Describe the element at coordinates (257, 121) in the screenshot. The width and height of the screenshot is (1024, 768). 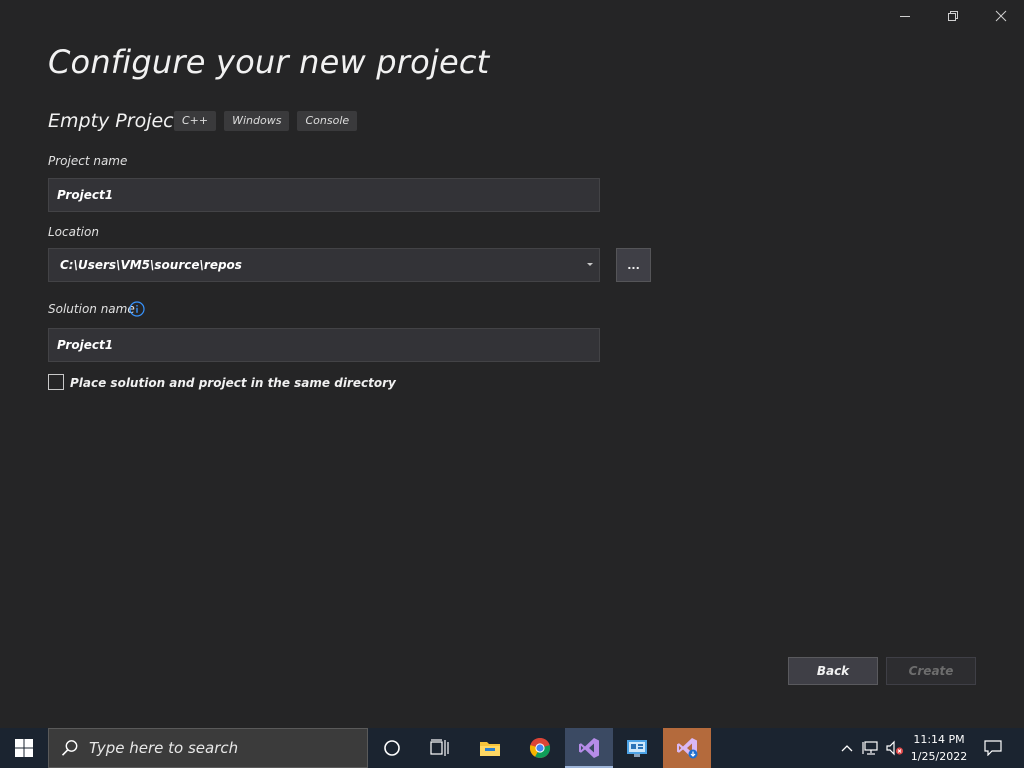
I see `tag-windows: Windows` at that location.